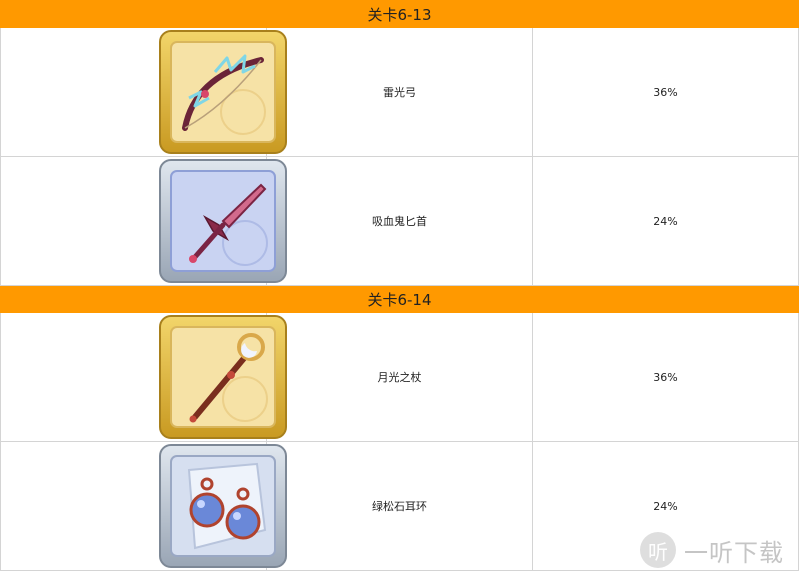 The height and width of the screenshot is (571, 799). I want to click on stage-header: 关卡6-13, so click(399, 14).